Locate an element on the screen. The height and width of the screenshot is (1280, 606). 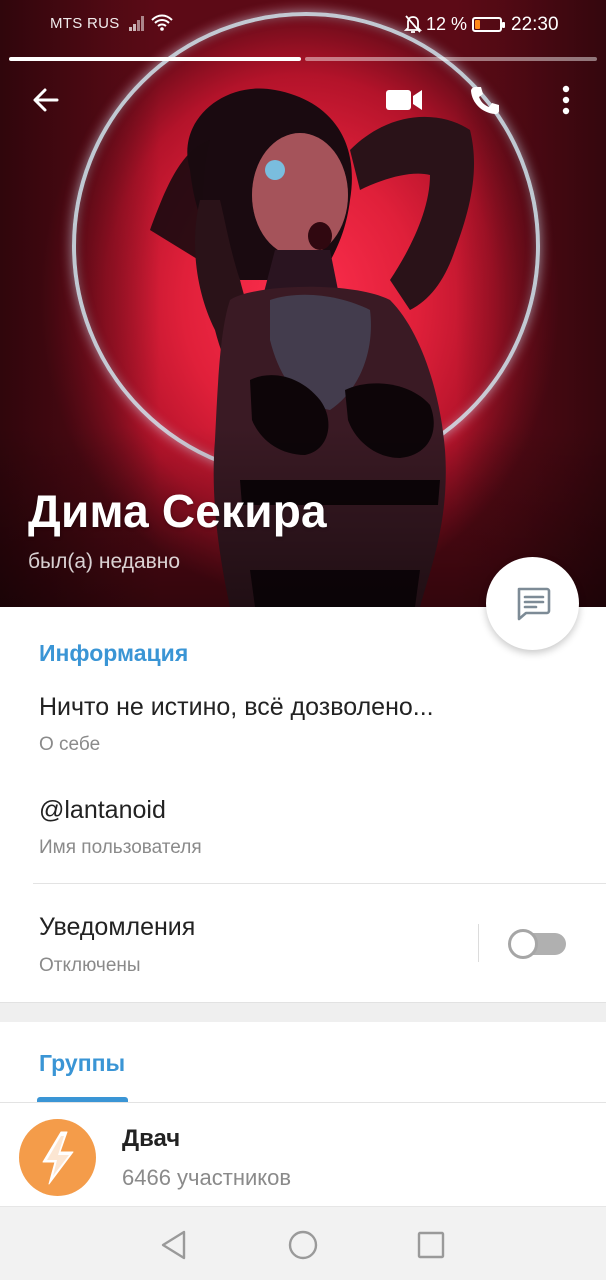
system-navbar is located at coordinates (303, 1243).